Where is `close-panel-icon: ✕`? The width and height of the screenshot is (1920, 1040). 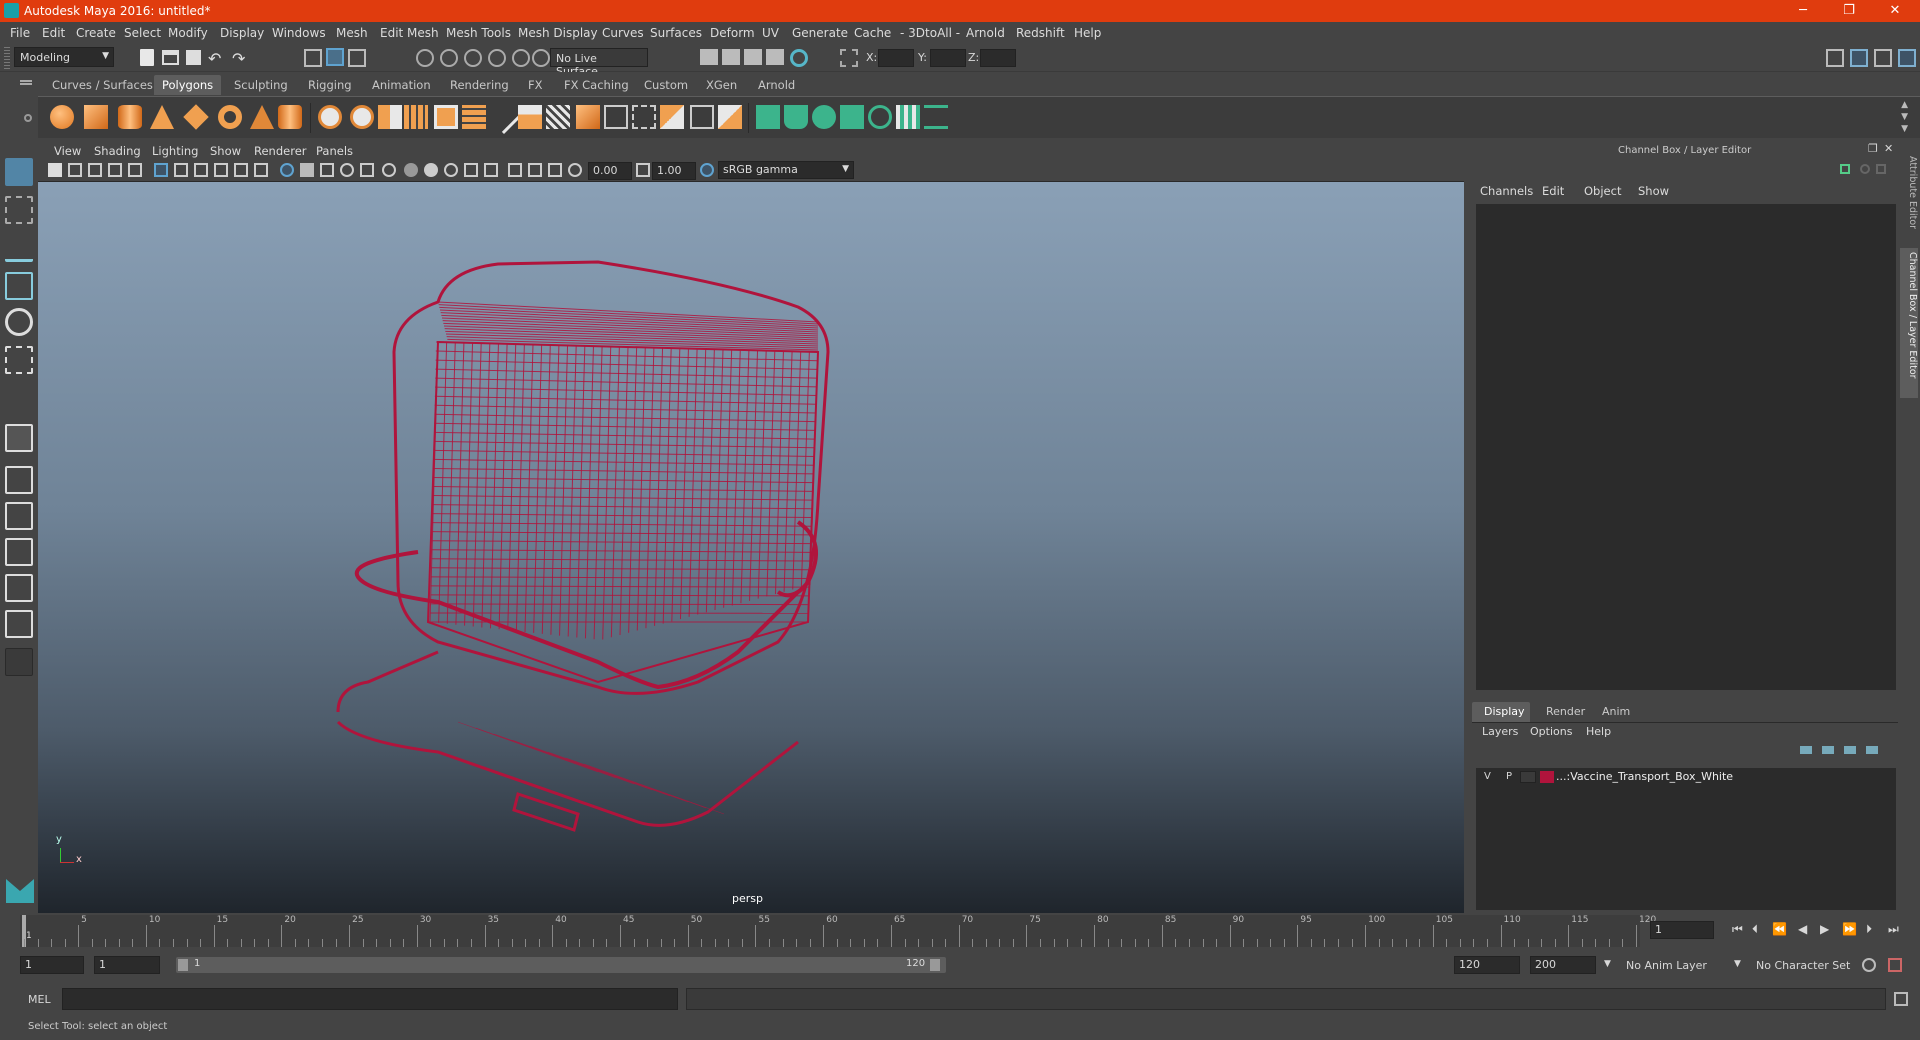 close-panel-icon: ✕ is located at coordinates (1888, 148).